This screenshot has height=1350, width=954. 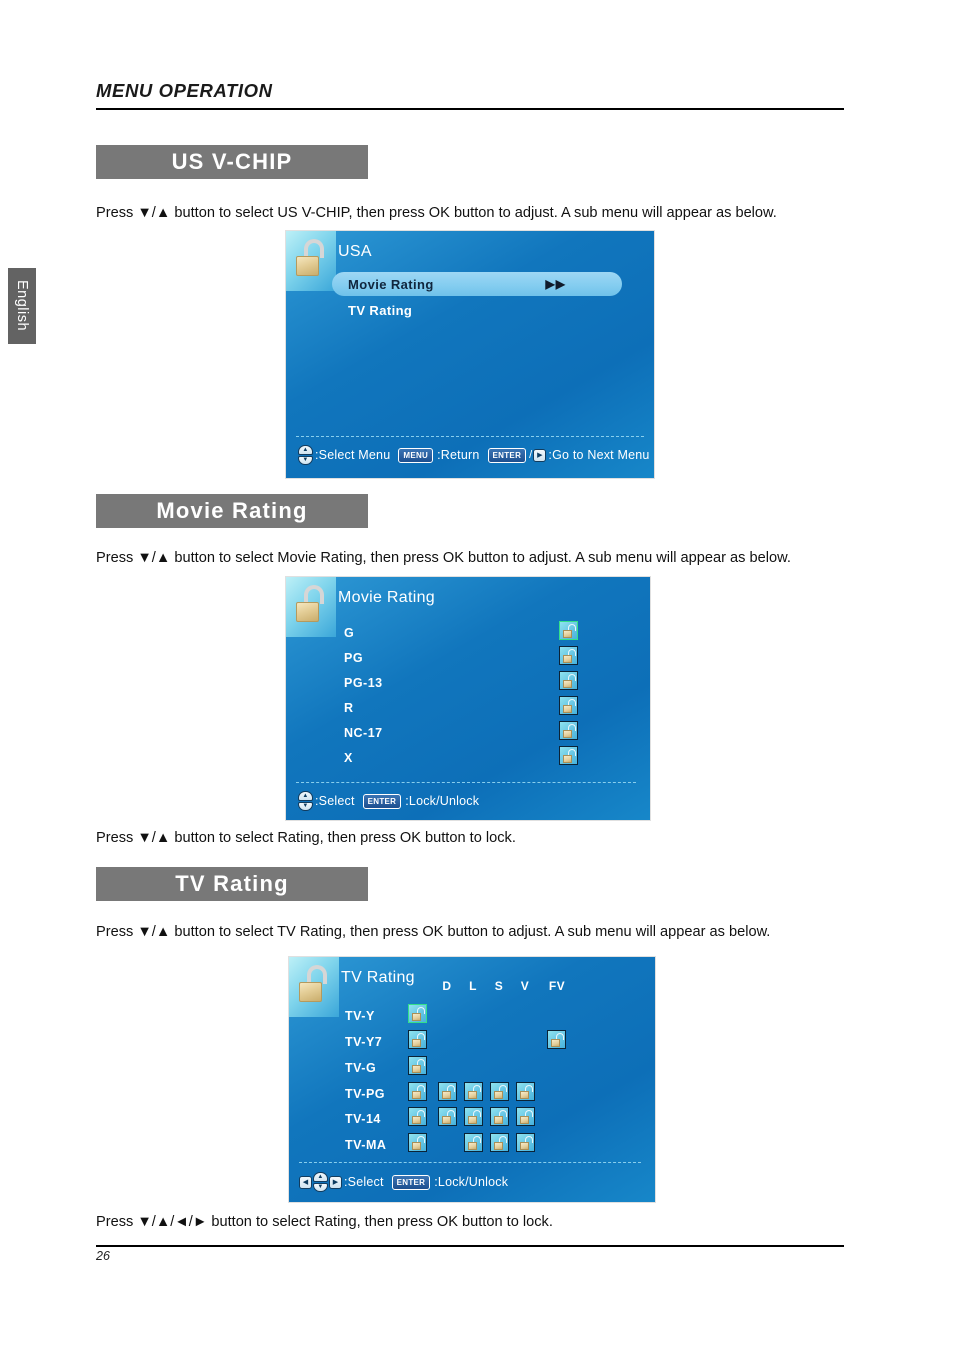 What do you see at coordinates (447, 1091) in the screenshot?
I see `lock-toggle-tv-pg-d` at bounding box center [447, 1091].